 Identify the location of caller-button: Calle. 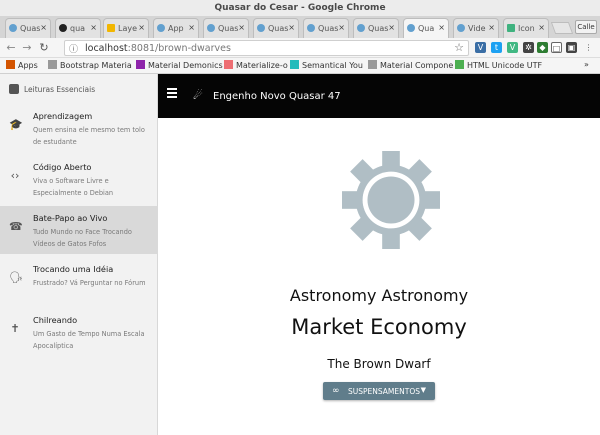
(586, 27).